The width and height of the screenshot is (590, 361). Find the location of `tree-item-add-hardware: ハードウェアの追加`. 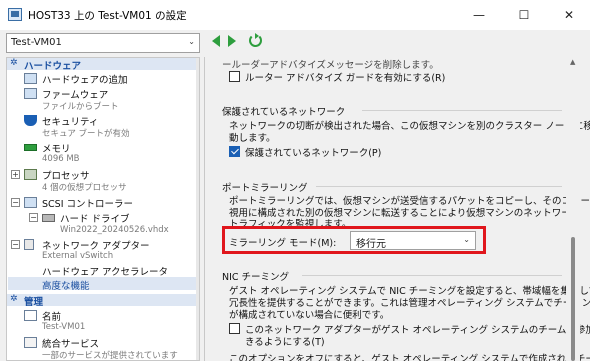

tree-item-add-hardware: ハードウェアの追加 is located at coordinates (85, 79).